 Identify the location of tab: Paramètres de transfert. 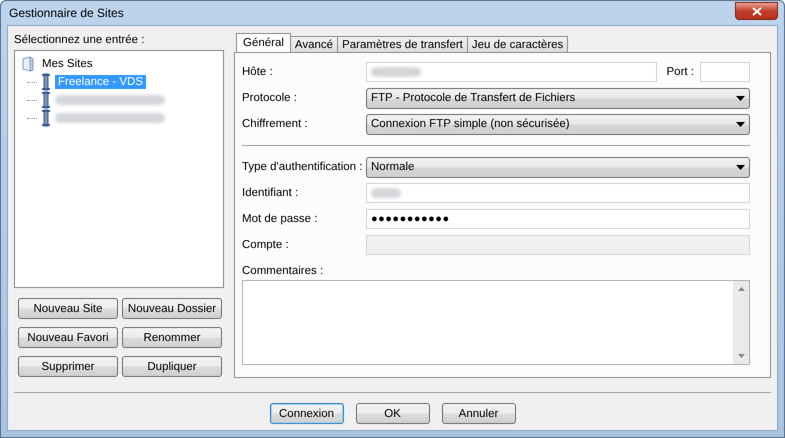
(402, 44).